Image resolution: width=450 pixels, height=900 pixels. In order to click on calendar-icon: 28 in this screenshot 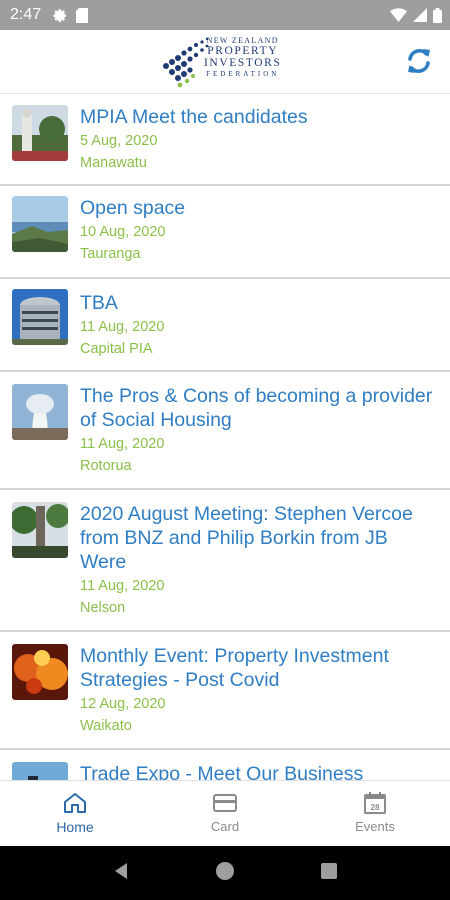, I will do `click(375, 803)`.